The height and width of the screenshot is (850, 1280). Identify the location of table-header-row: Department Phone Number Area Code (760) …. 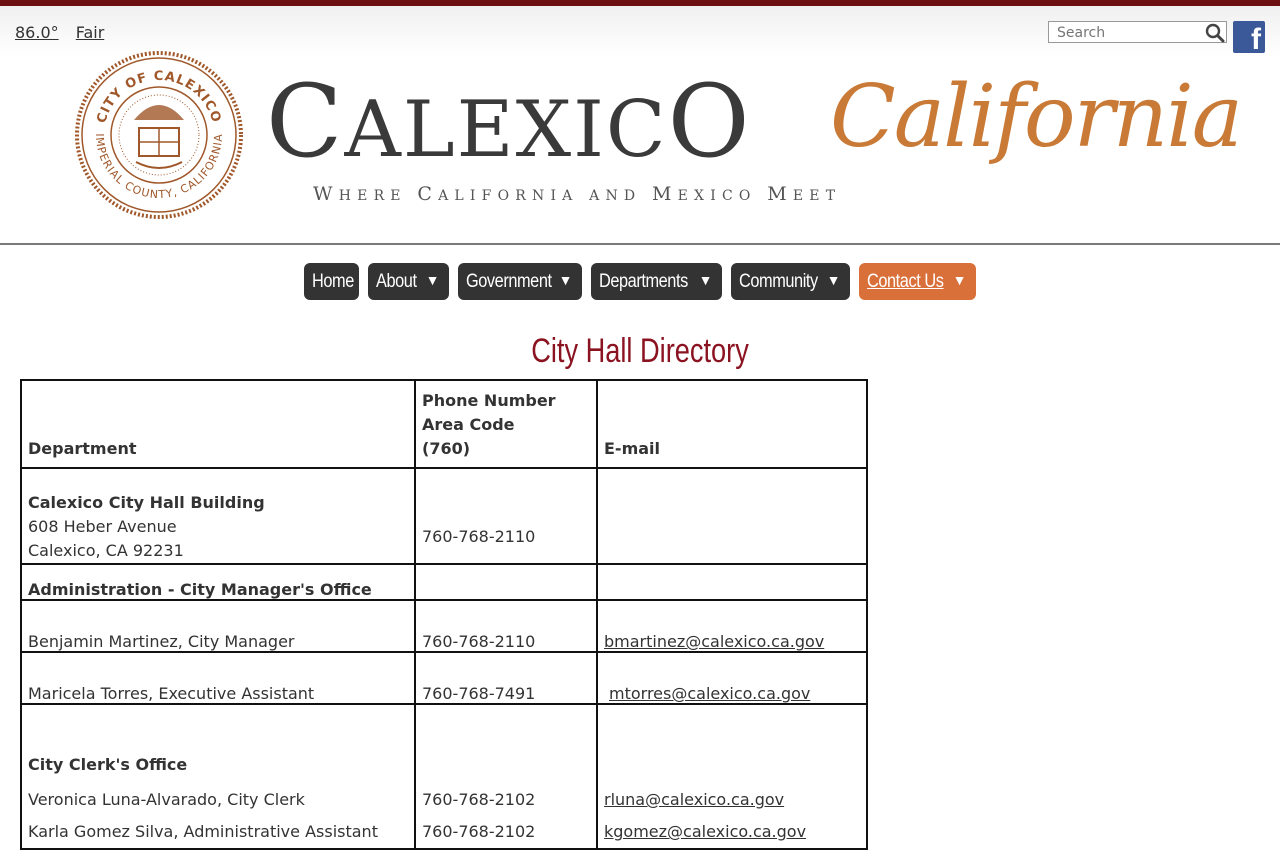
(444, 424).